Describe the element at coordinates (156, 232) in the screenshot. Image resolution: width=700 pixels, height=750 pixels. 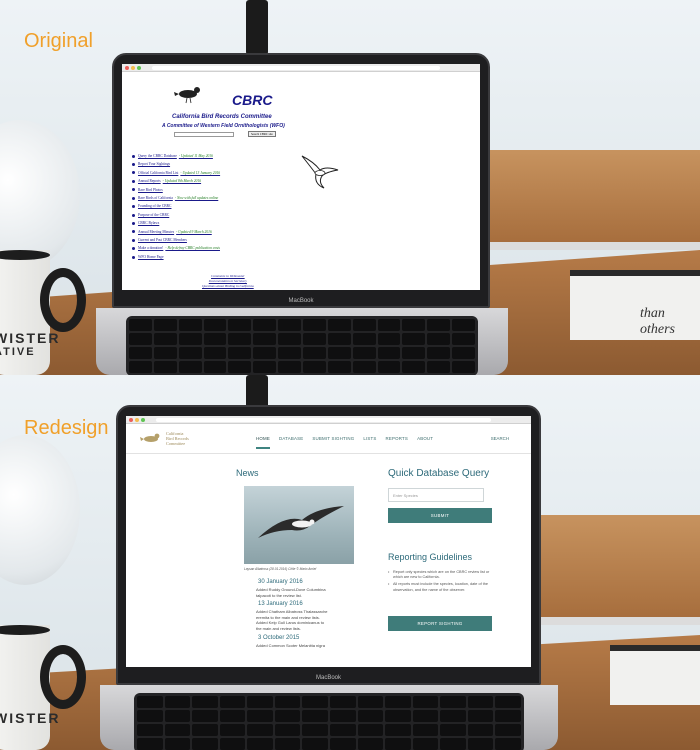
I see `link-label: Annual Meeting Minutes` at that location.